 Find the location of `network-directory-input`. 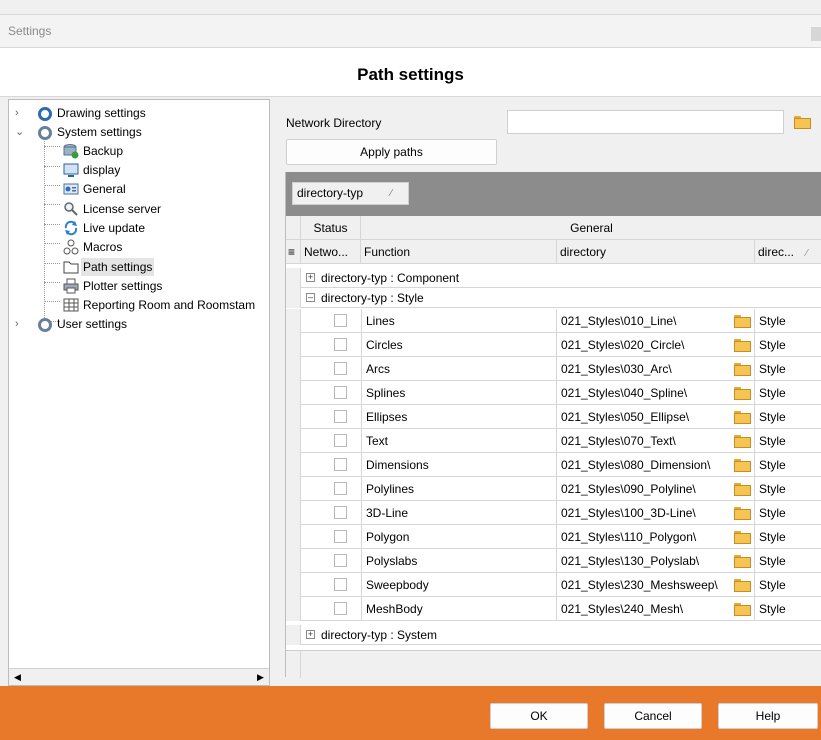

network-directory-input is located at coordinates (645, 122).